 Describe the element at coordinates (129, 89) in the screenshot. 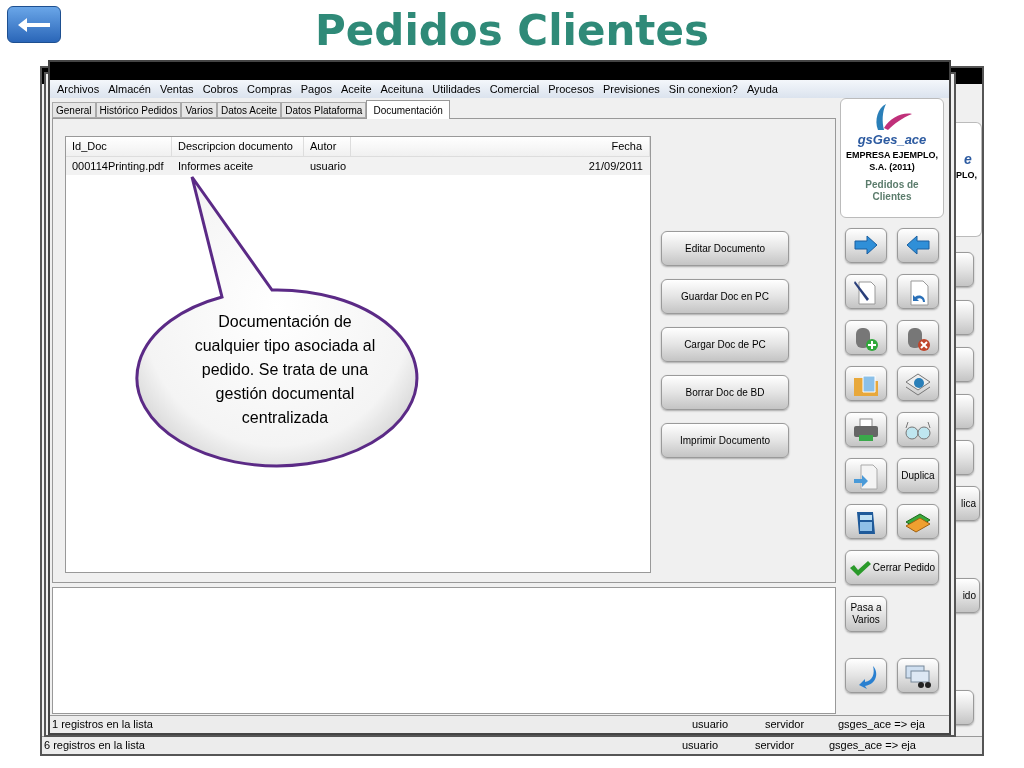

I see `menu-item: Almacén` at that location.